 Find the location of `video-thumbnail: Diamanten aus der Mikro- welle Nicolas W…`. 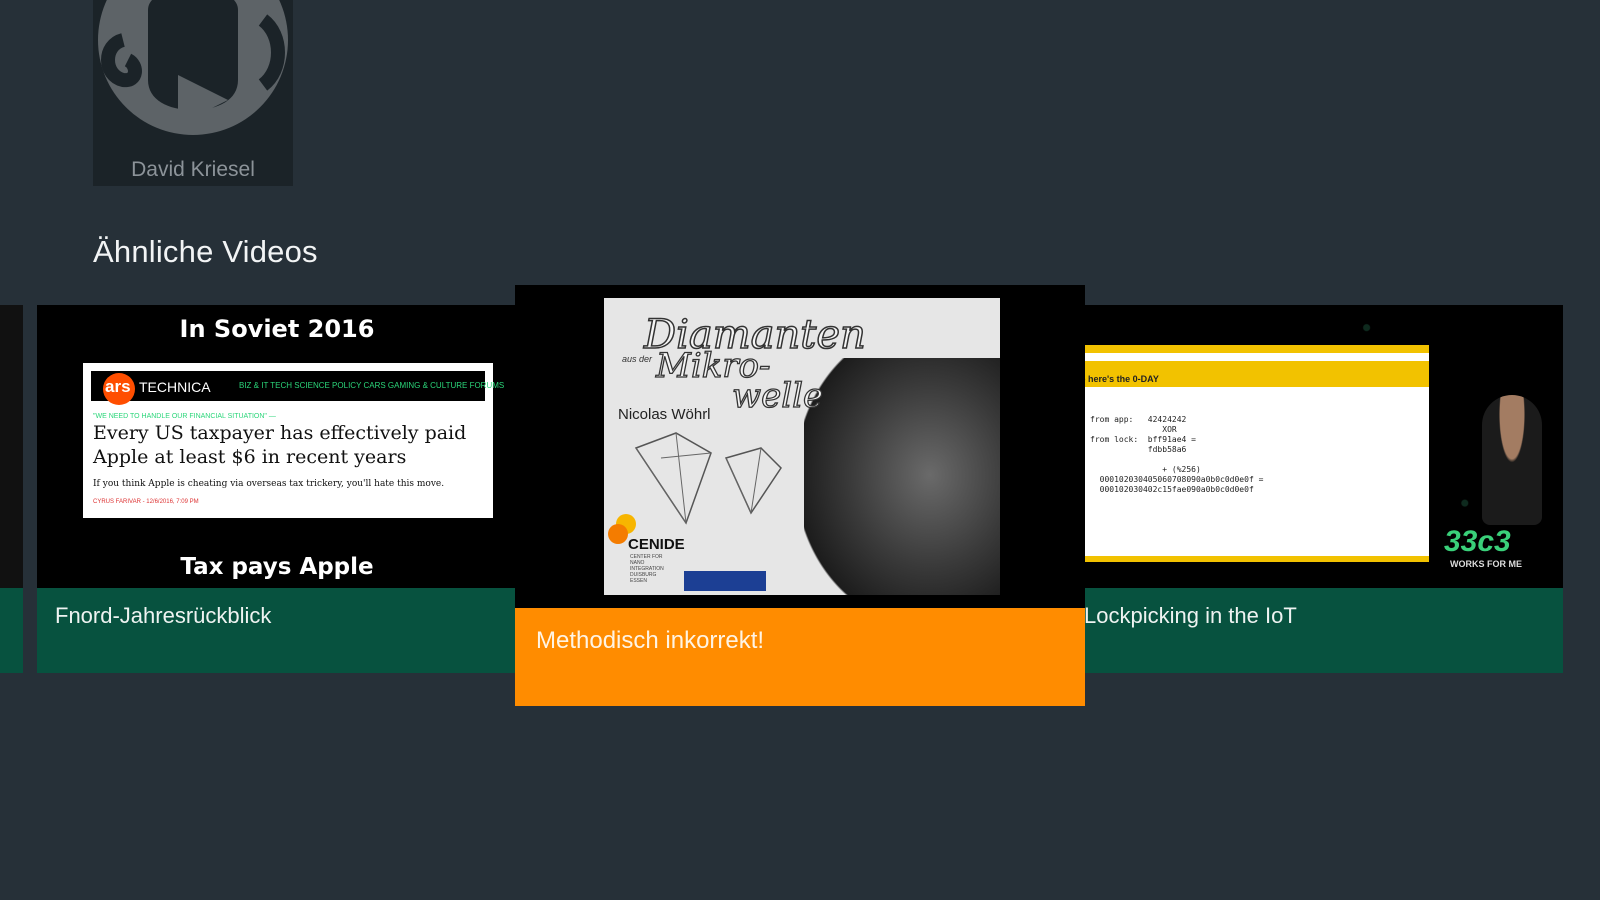

video-thumbnail: Diamanten aus der Mikro- welle Nicolas W… is located at coordinates (800, 446).